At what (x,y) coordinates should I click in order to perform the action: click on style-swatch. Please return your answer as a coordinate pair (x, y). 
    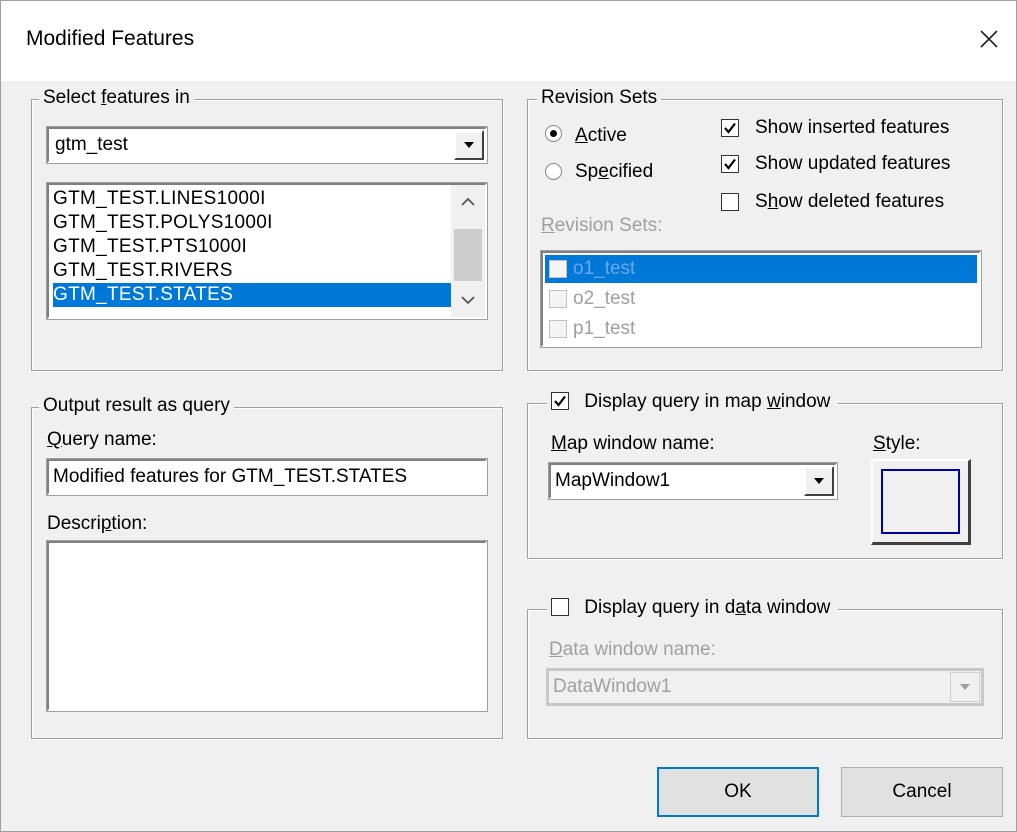
    Looking at the image, I should click on (920, 501).